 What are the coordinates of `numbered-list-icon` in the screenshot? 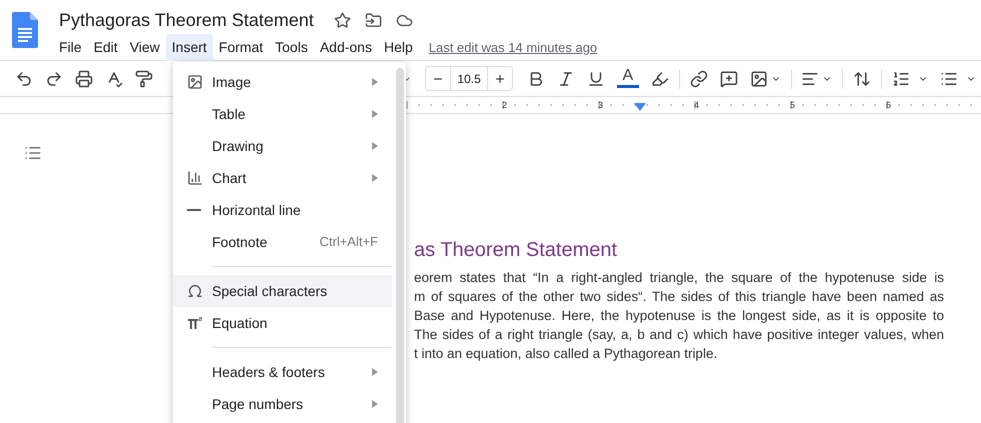 It's located at (901, 79).